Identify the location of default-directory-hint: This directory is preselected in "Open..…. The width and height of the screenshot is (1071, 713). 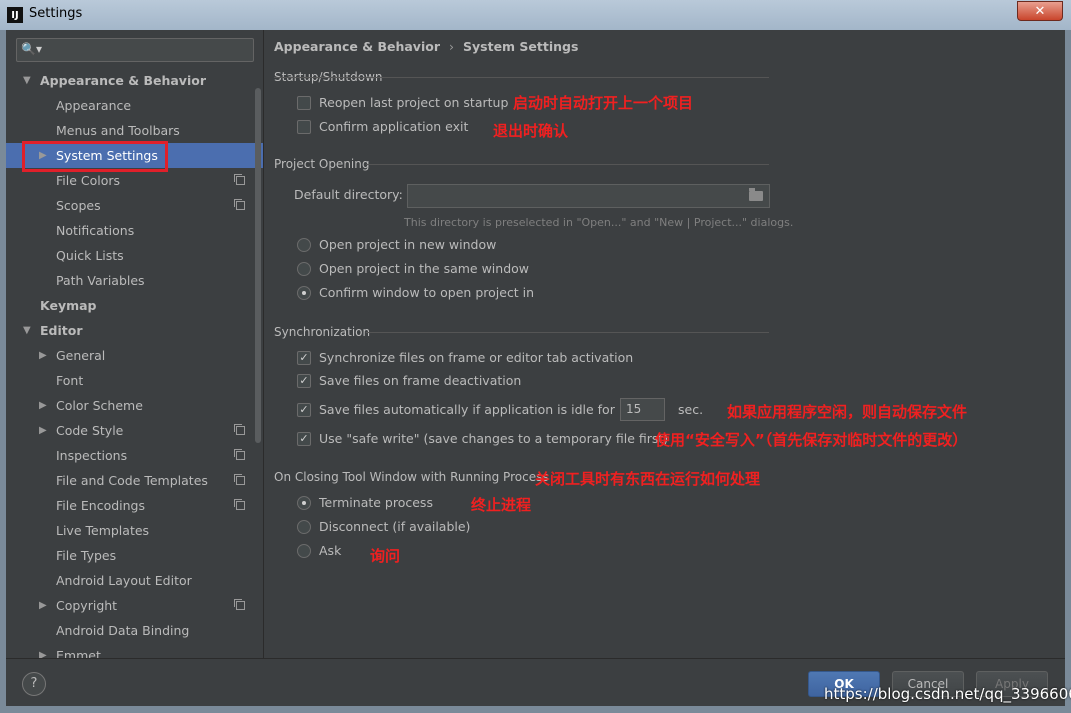
(599, 222).